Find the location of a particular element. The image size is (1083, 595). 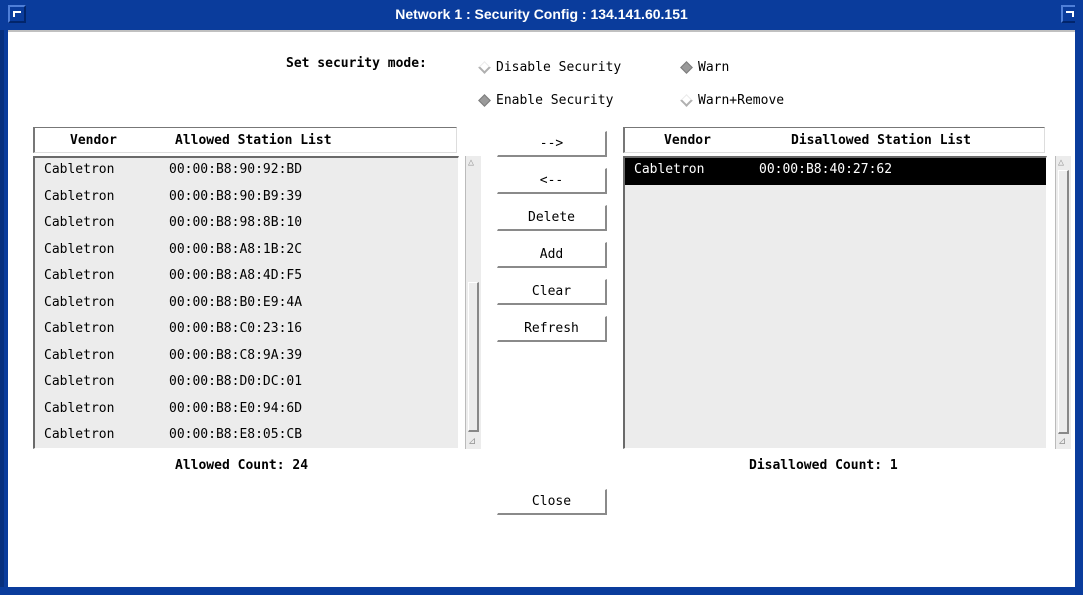

radio-warn: Warn is located at coordinates (705, 67).